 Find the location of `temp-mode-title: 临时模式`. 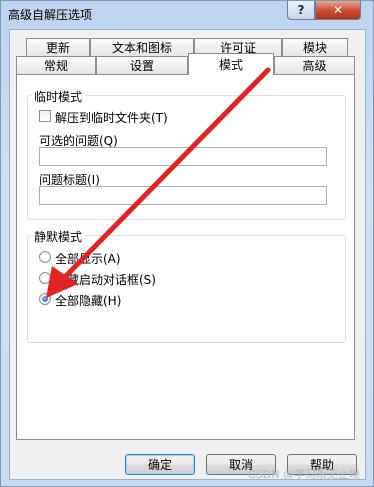

temp-mode-title: 临时模式 is located at coordinates (58, 96).